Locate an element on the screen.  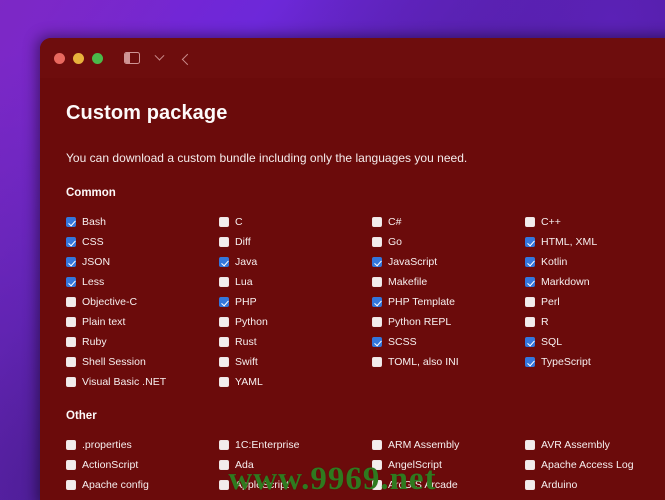
language-option: Arduino is located at coordinates (595, 486).